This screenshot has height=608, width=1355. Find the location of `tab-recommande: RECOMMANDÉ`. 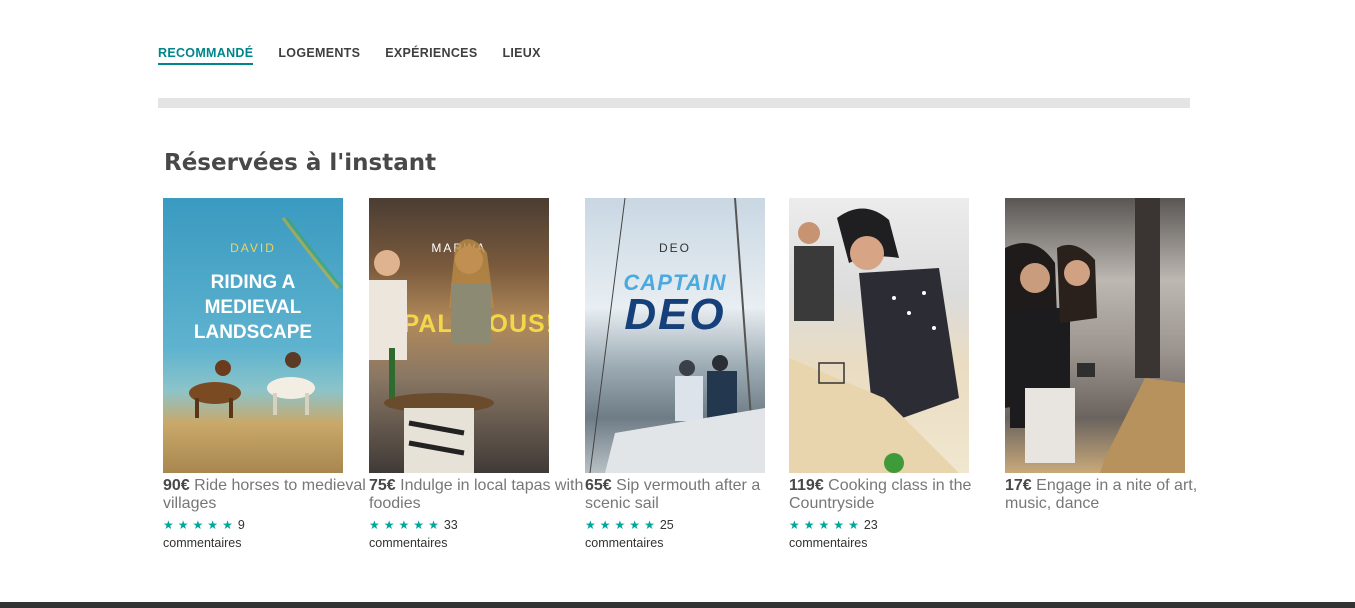

tab-recommande: RECOMMANDÉ is located at coordinates (206, 55).